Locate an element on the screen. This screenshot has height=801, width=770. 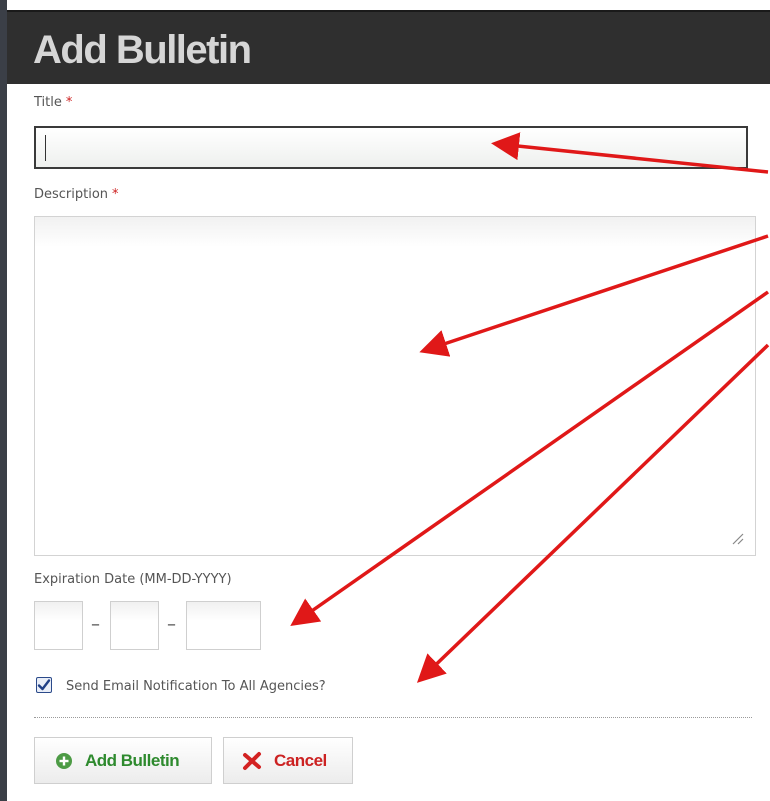
description-label-text: Description is located at coordinates (71, 194).